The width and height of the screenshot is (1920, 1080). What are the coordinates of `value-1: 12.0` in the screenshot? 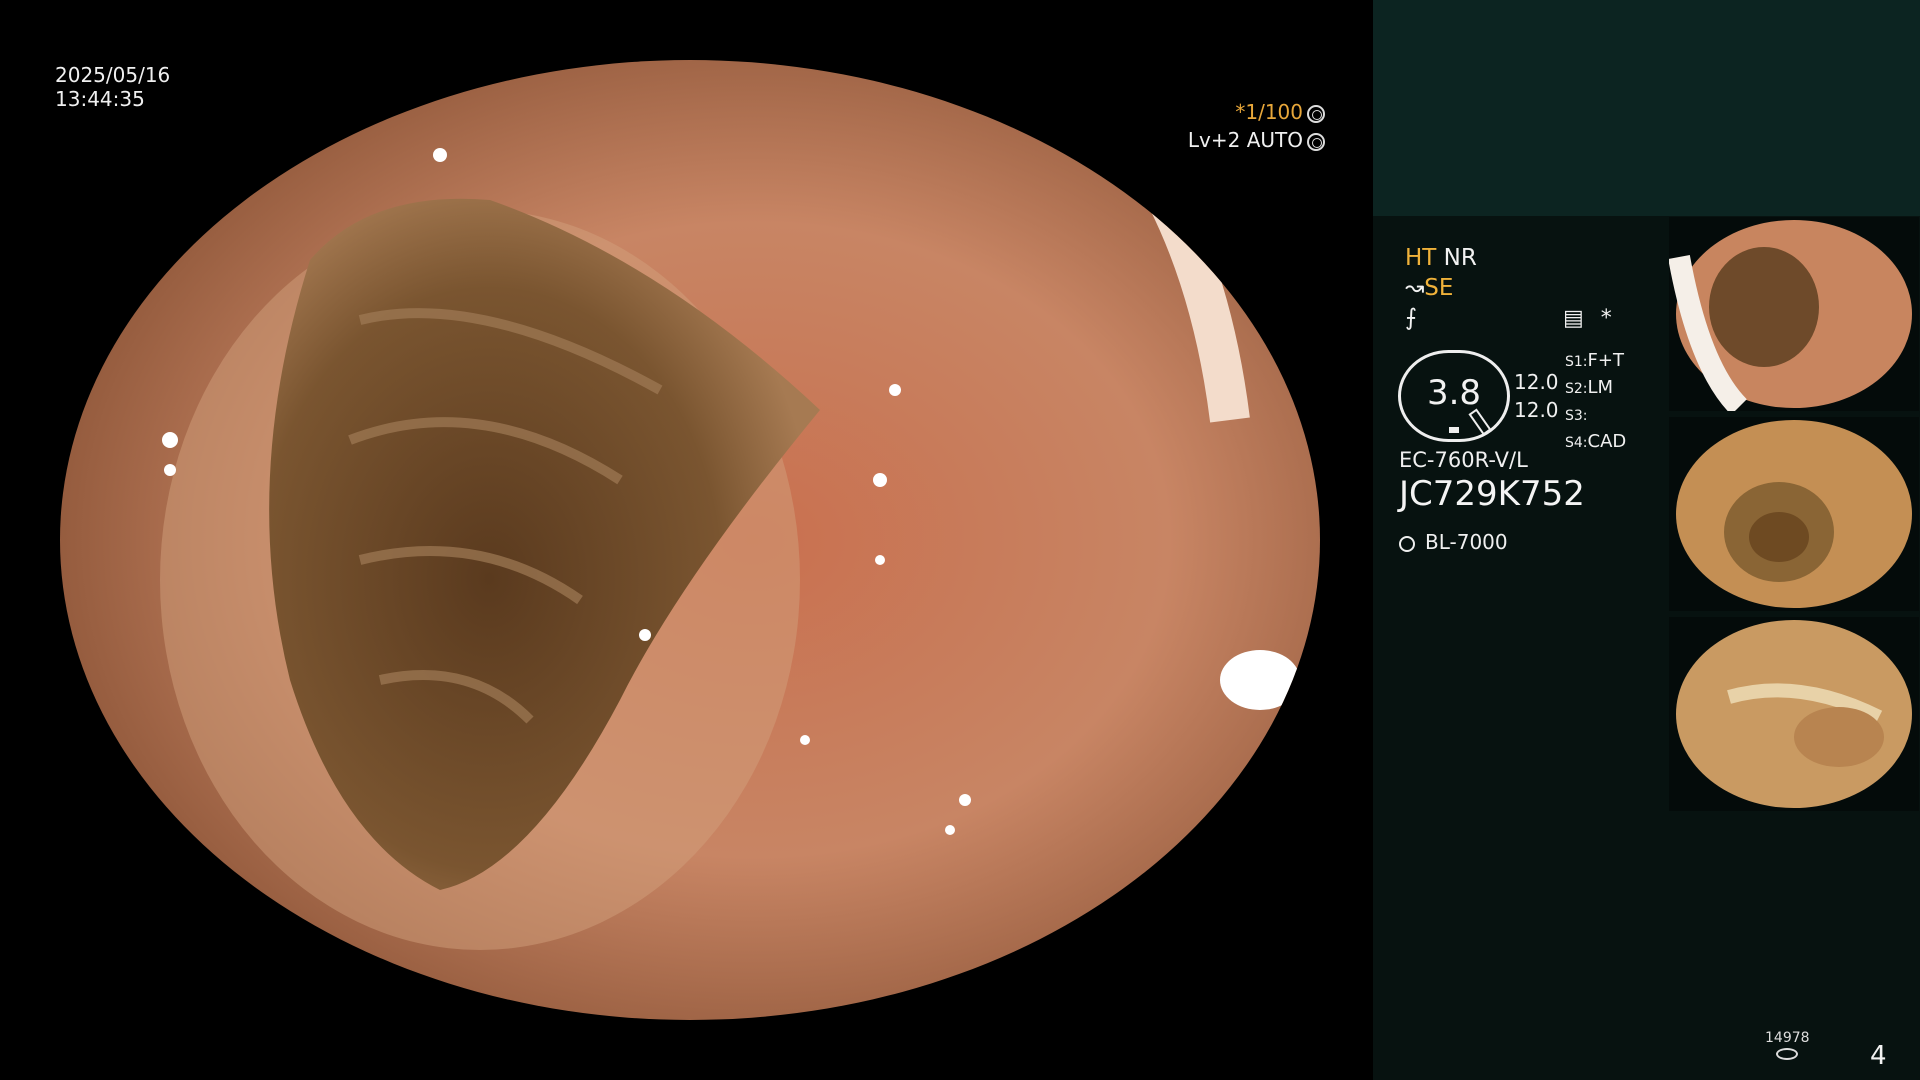 It's located at (1536, 382).